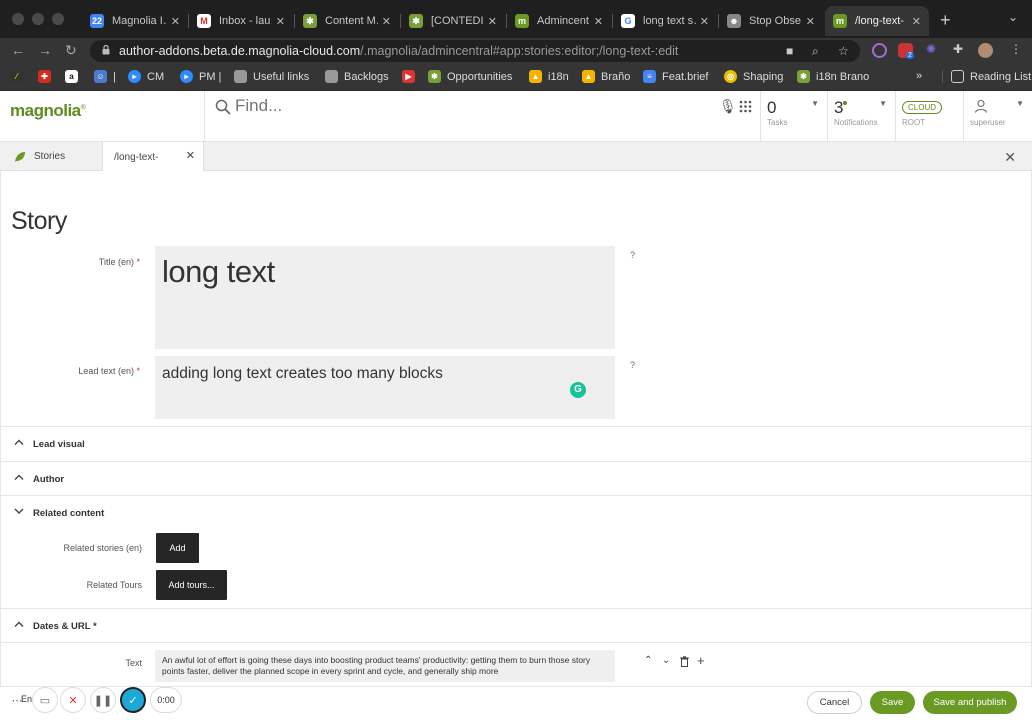 The height and width of the screenshot is (720, 1032). I want to click on tab-editor-long-text: /long-text- ✕, so click(153, 157).